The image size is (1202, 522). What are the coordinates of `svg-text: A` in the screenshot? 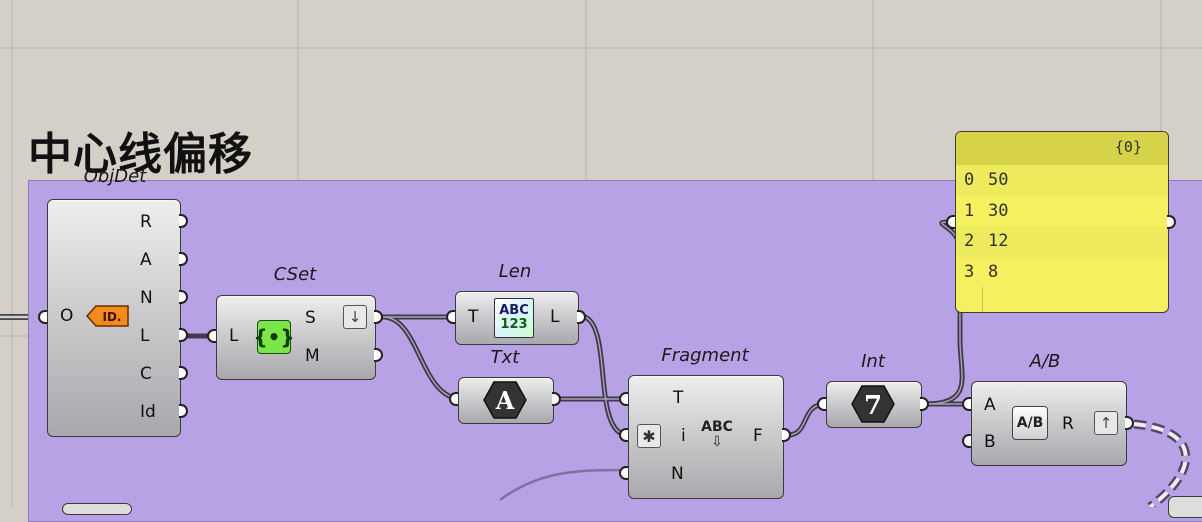 It's located at (505, 400).